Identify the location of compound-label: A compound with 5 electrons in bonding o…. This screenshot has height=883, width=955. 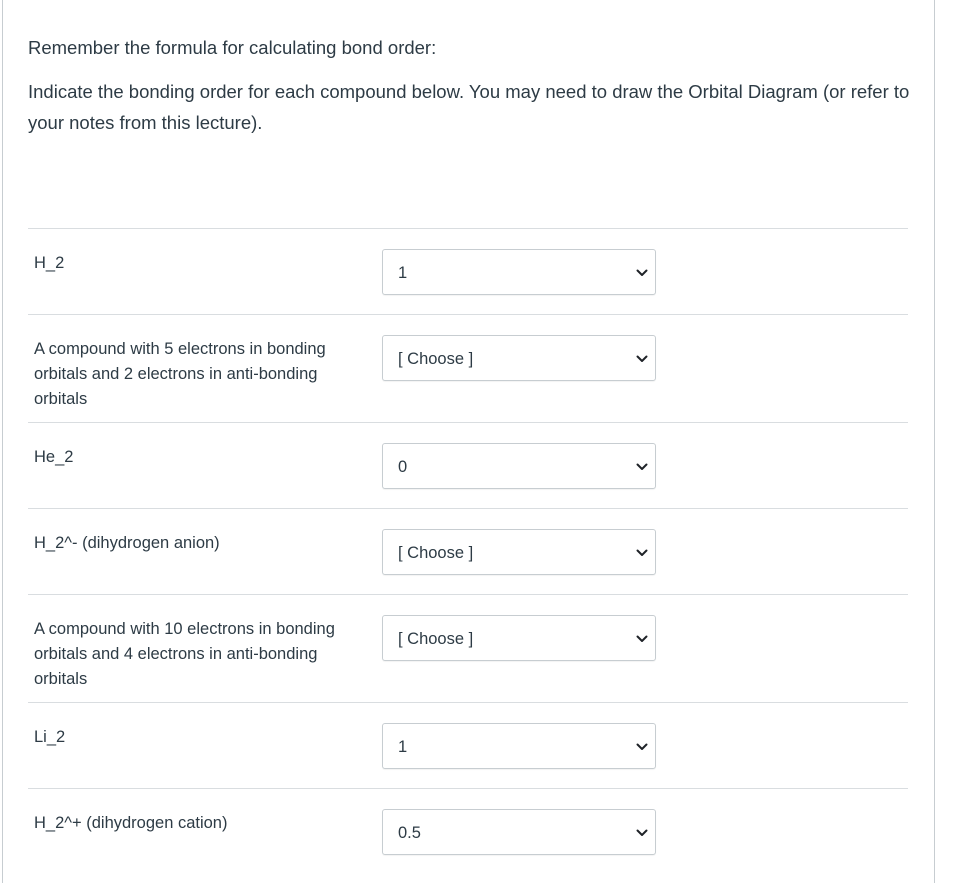
(180, 374).